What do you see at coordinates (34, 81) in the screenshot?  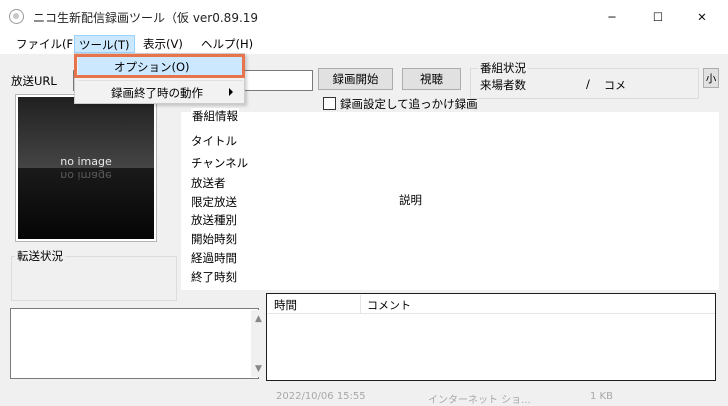 I see `broadcast-url-label: 放送URL` at bounding box center [34, 81].